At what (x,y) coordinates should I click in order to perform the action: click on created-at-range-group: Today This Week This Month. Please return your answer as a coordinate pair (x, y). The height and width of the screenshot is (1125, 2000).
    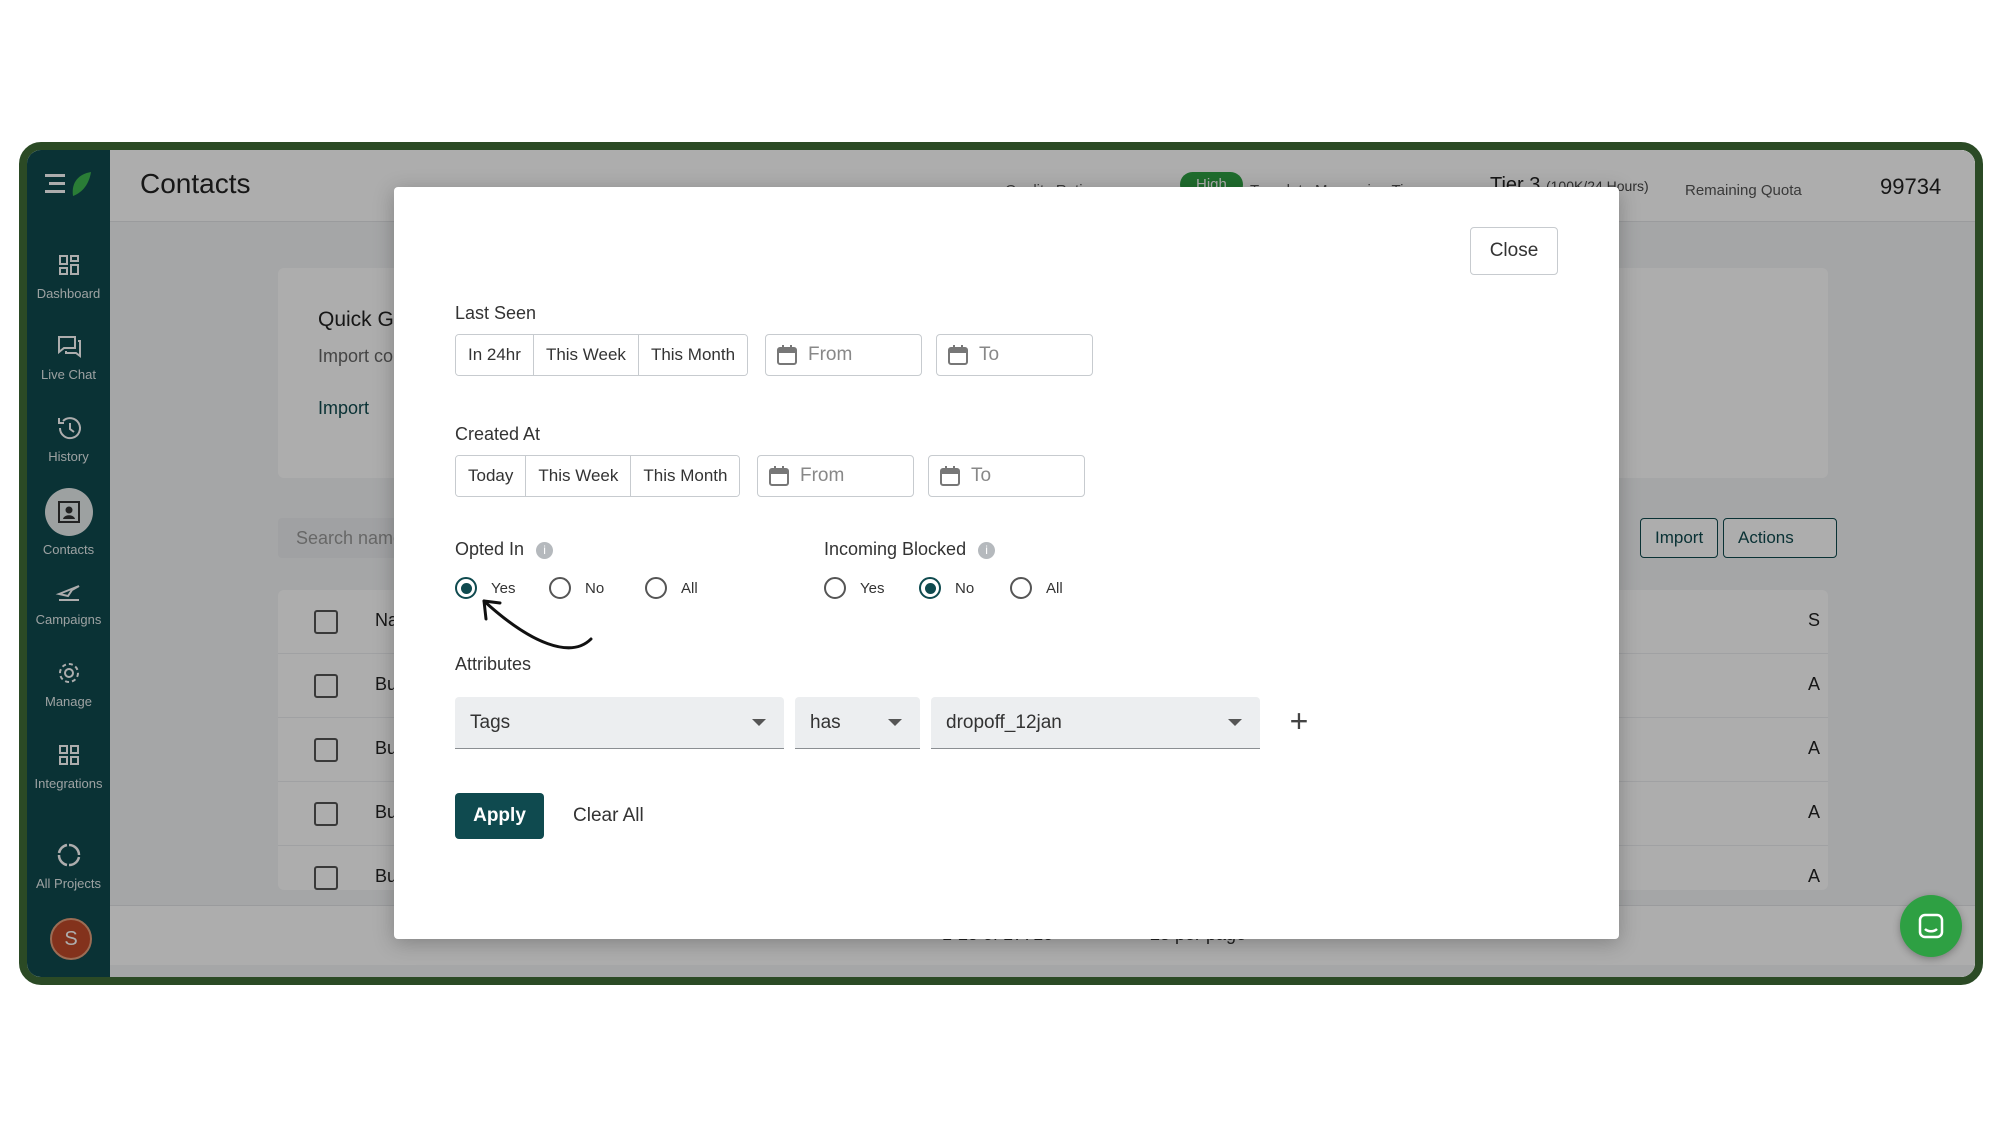
    Looking at the image, I should click on (598, 476).